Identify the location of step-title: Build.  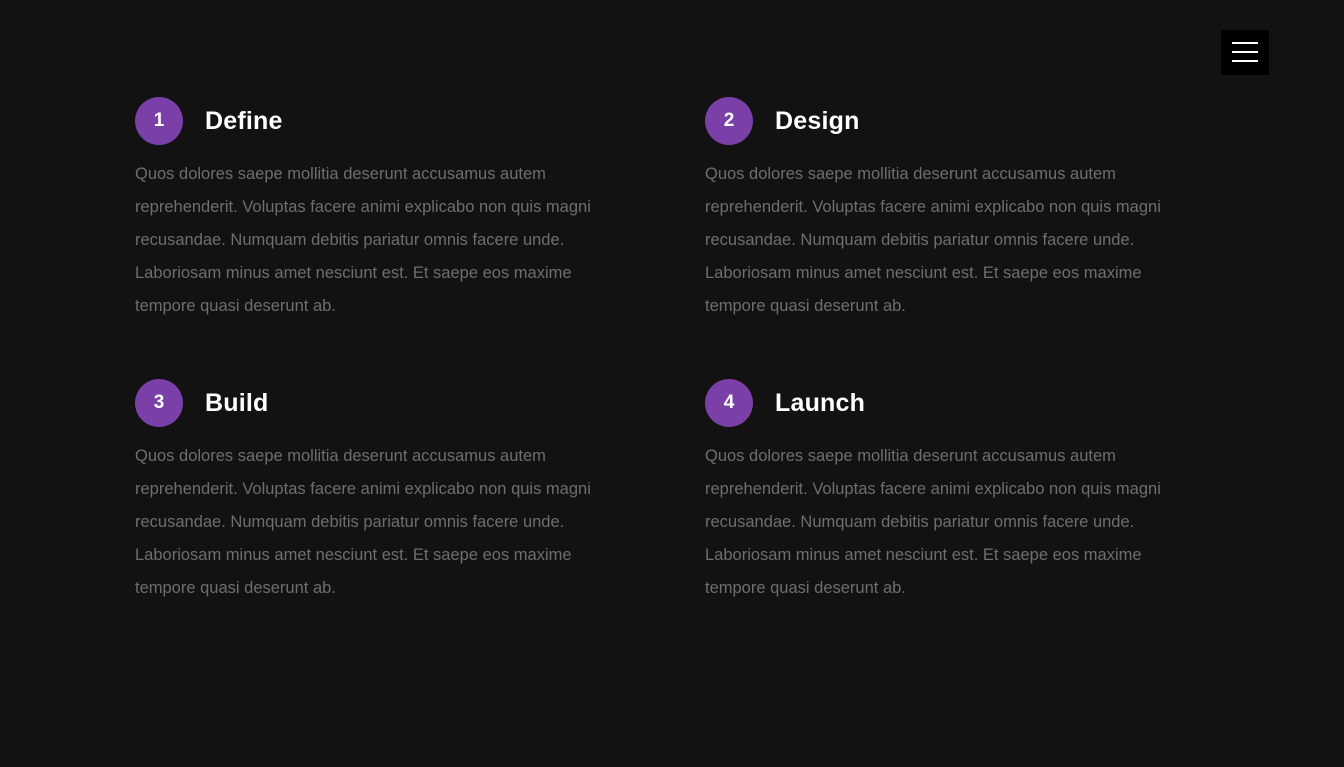
(237, 402).